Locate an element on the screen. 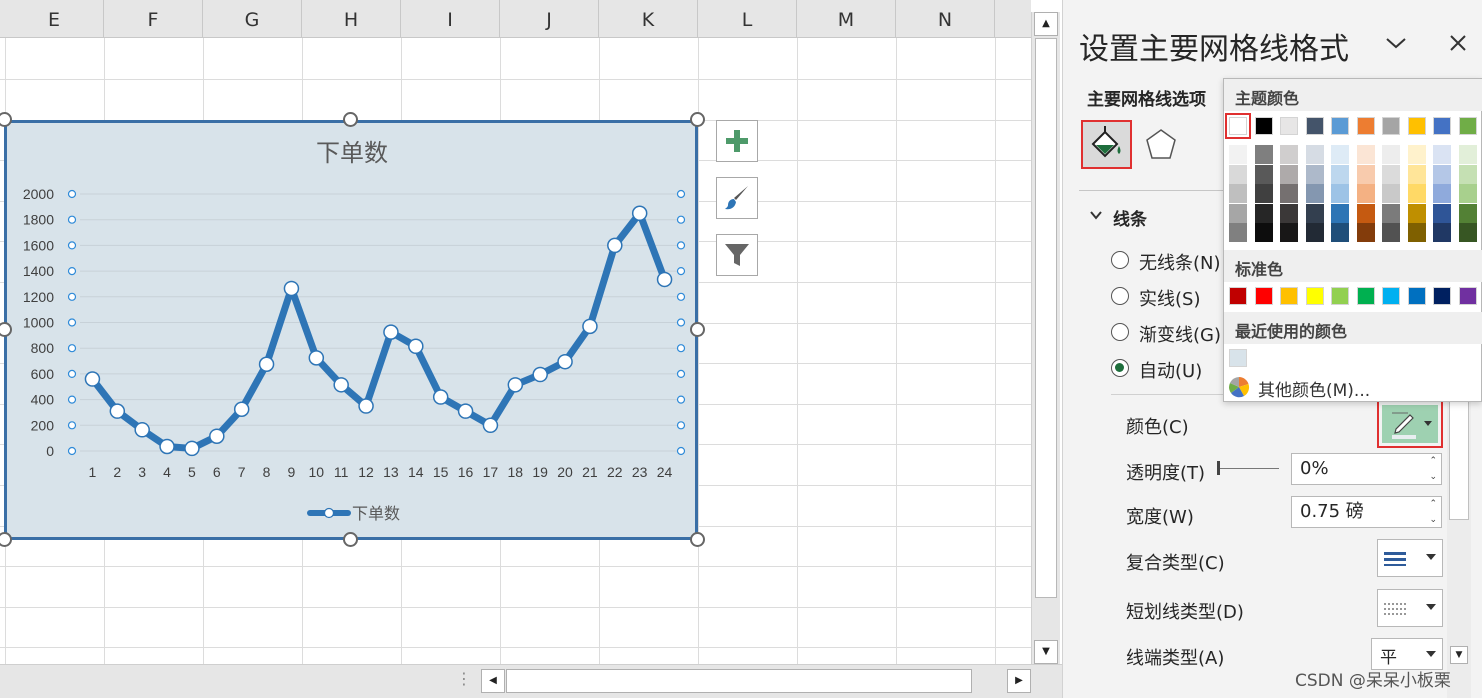  resize-handle-bottom is located at coordinates (350, 539).